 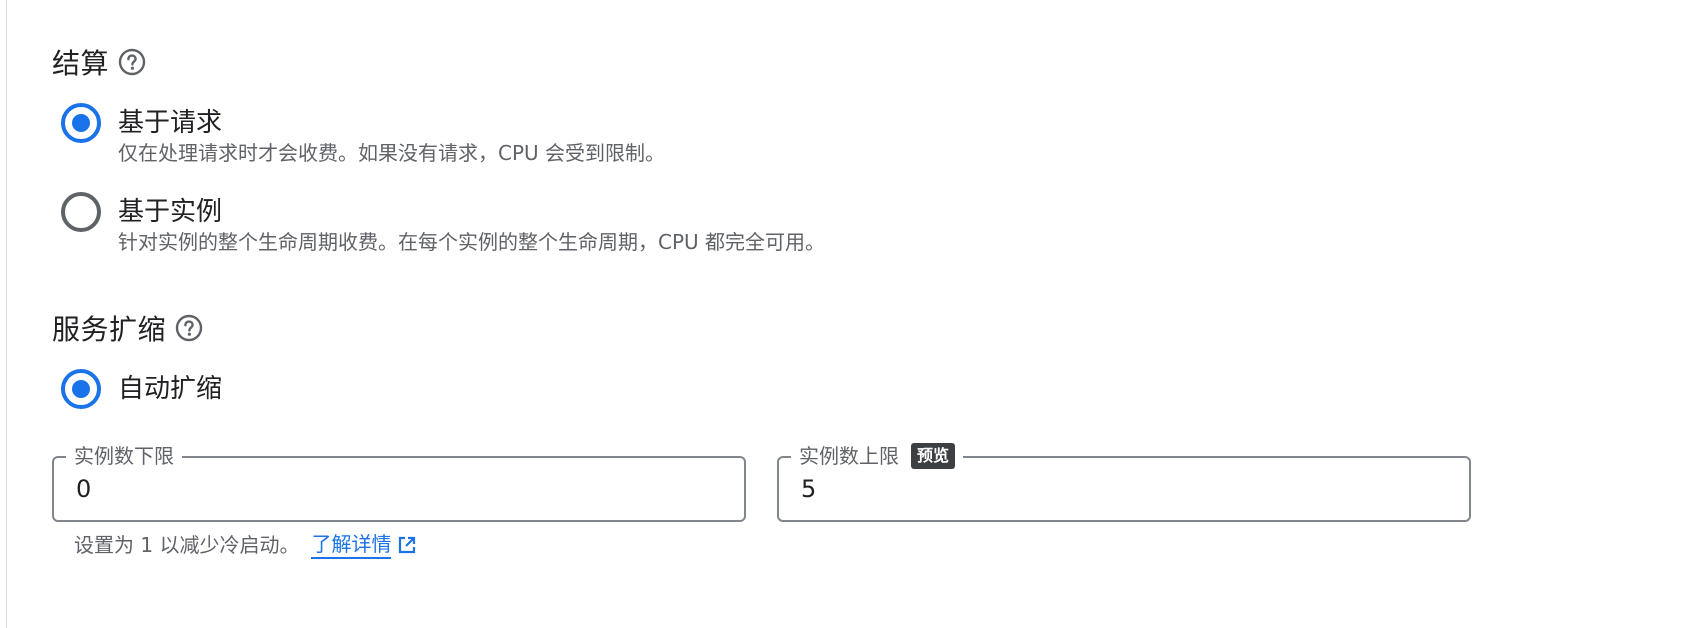 What do you see at coordinates (81, 389) in the screenshot?
I see `radio-autoscaling` at bounding box center [81, 389].